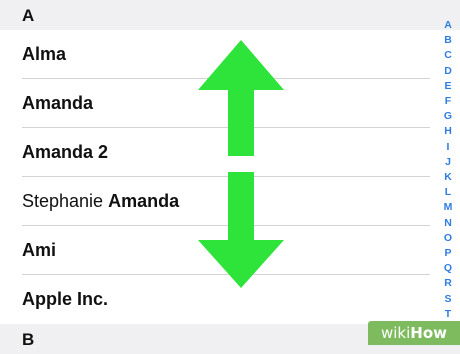  I want to click on watermark-part2: How, so click(428, 333).